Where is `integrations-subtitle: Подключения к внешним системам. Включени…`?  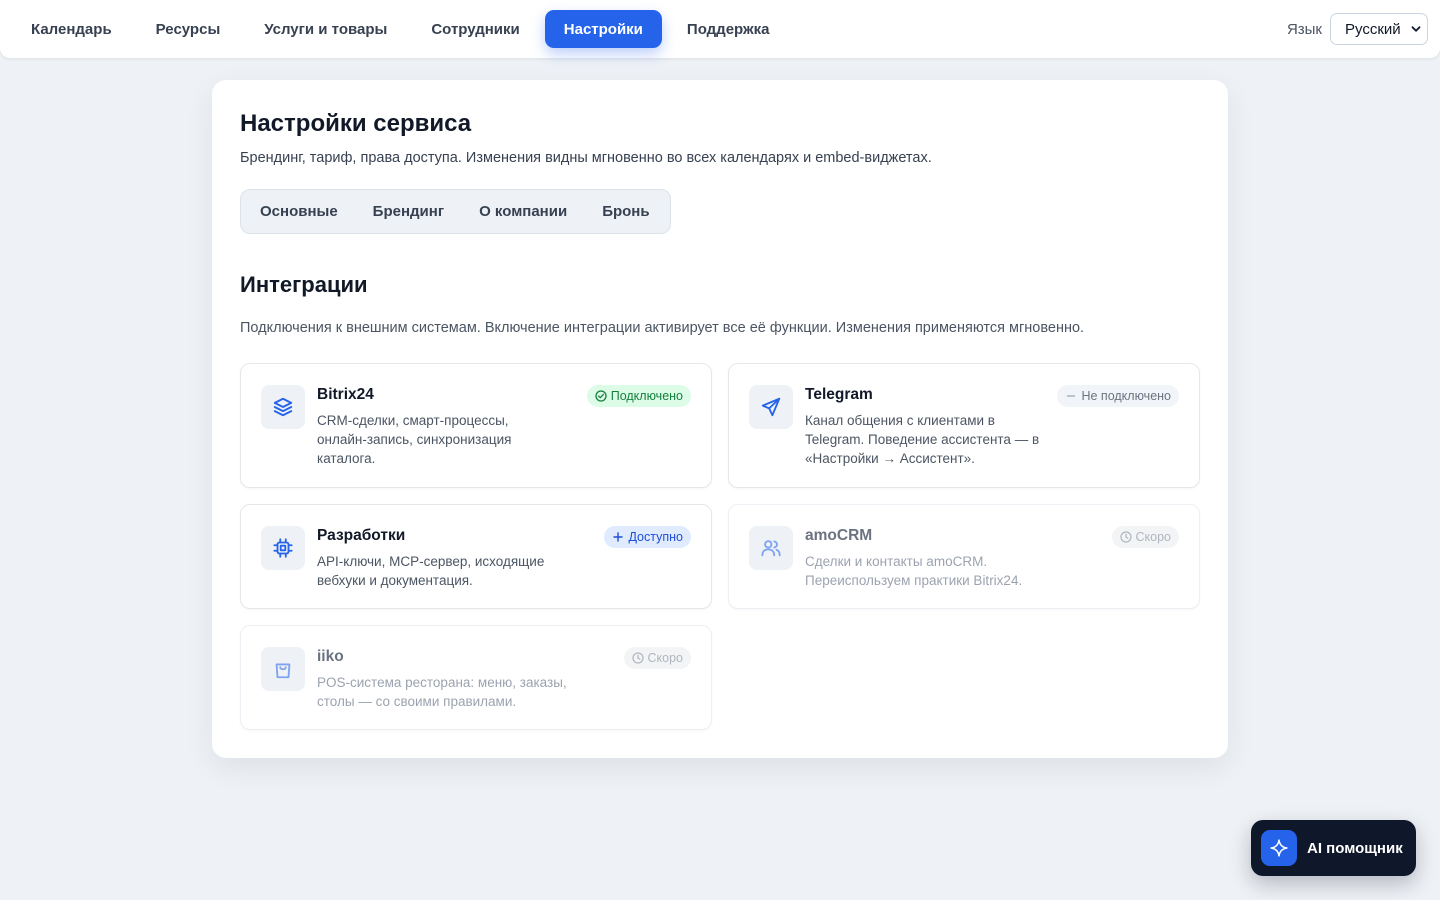 integrations-subtitle: Подключения к внешним системам. Включени… is located at coordinates (662, 328).